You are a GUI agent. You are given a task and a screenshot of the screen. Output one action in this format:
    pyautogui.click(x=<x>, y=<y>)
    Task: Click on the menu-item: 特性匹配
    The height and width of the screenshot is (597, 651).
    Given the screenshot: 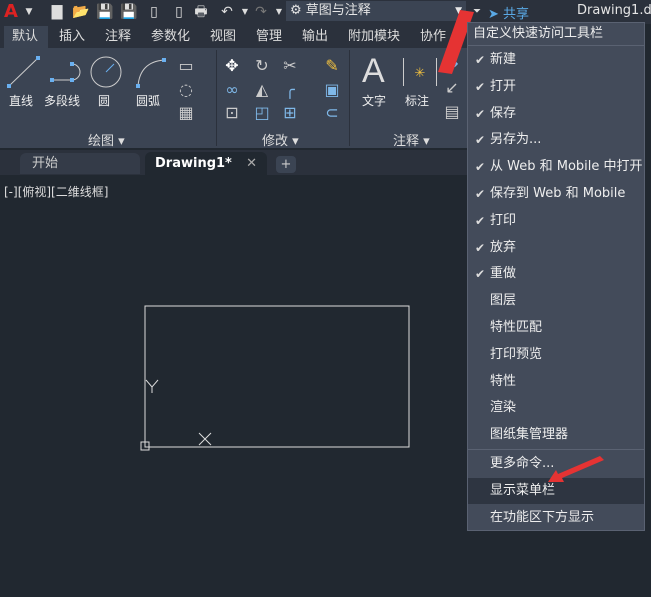 What is the action you would take?
    pyautogui.click(x=556, y=328)
    